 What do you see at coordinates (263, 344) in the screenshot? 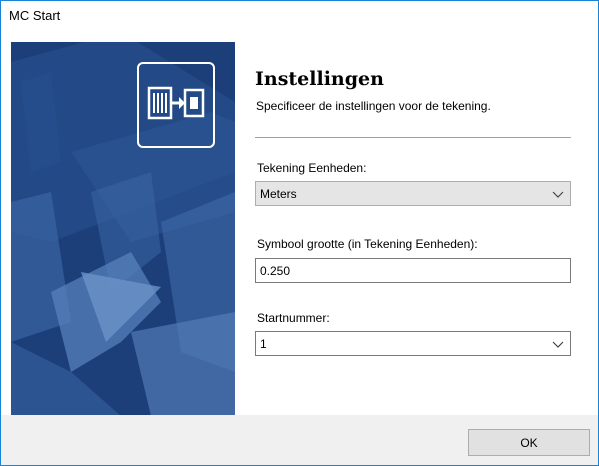
I see `start-number-value: 1` at bounding box center [263, 344].